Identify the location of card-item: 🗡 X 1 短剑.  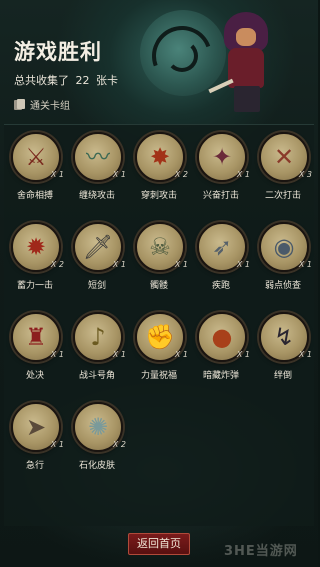
(97, 258).